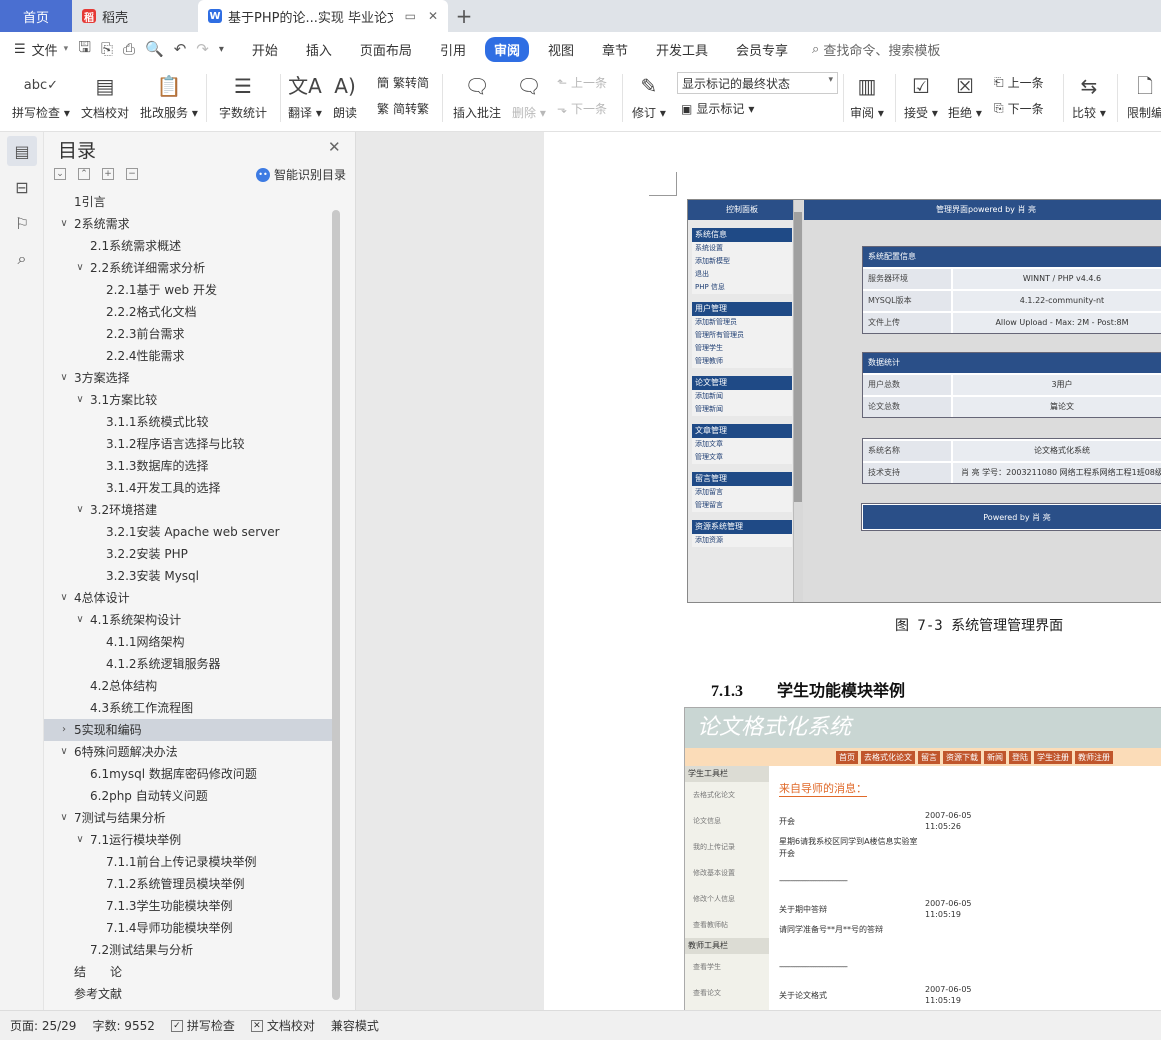 The image size is (1161, 1040). Describe the element at coordinates (453, 49) in the screenshot. I see `menu-item-3: 引用` at that location.